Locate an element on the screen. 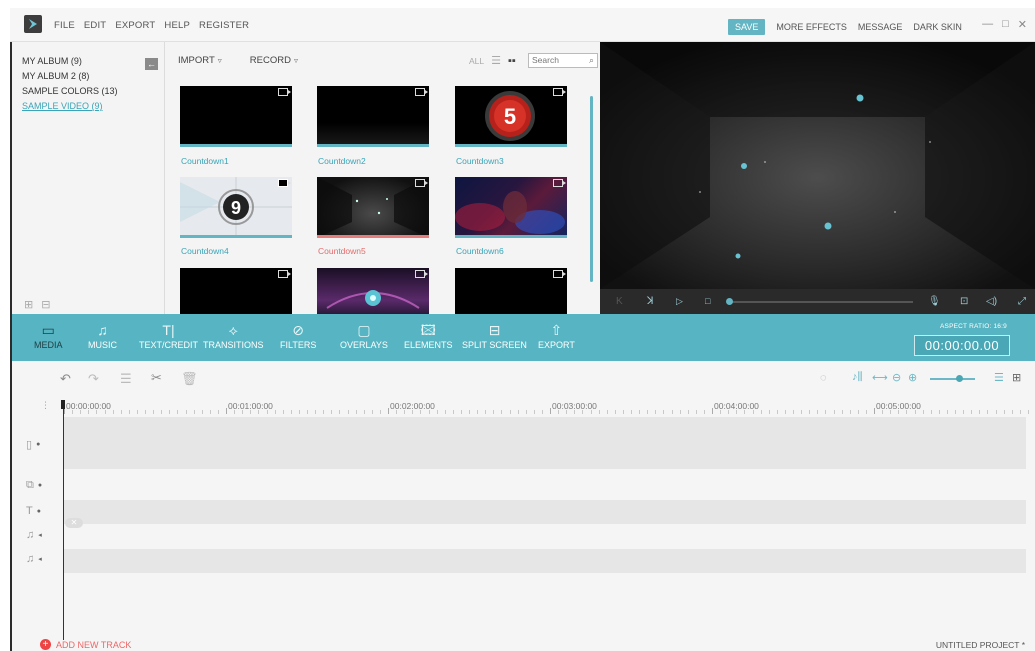 The width and height of the screenshot is (1035, 651). snap-icon: ⋮ is located at coordinates (45, 405).